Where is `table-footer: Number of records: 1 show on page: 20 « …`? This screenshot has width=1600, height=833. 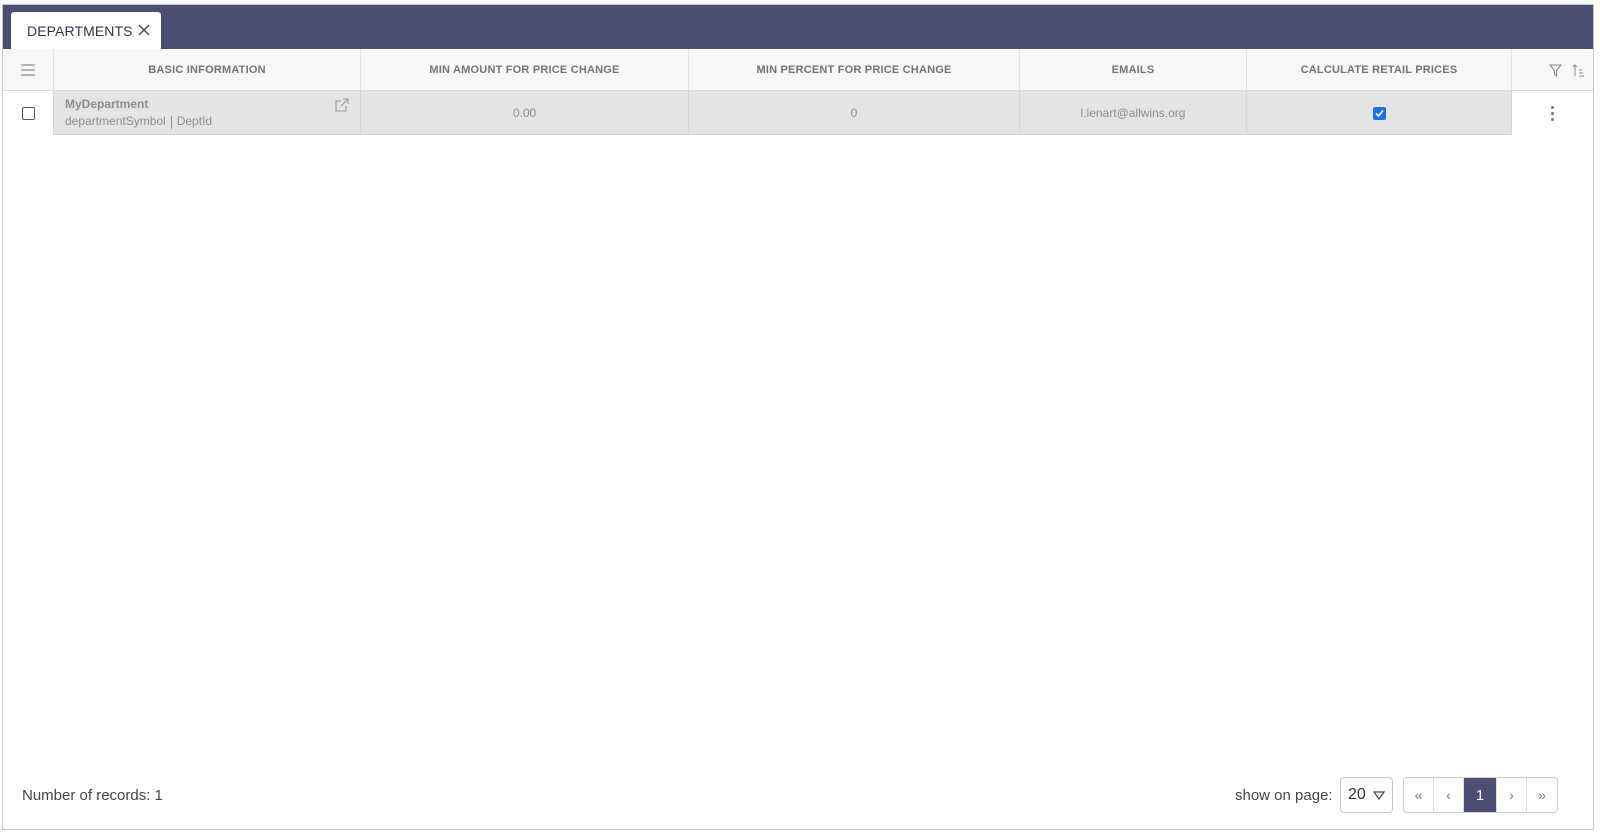
table-footer: Number of records: 1 show on page: 20 « … is located at coordinates (798, 796).